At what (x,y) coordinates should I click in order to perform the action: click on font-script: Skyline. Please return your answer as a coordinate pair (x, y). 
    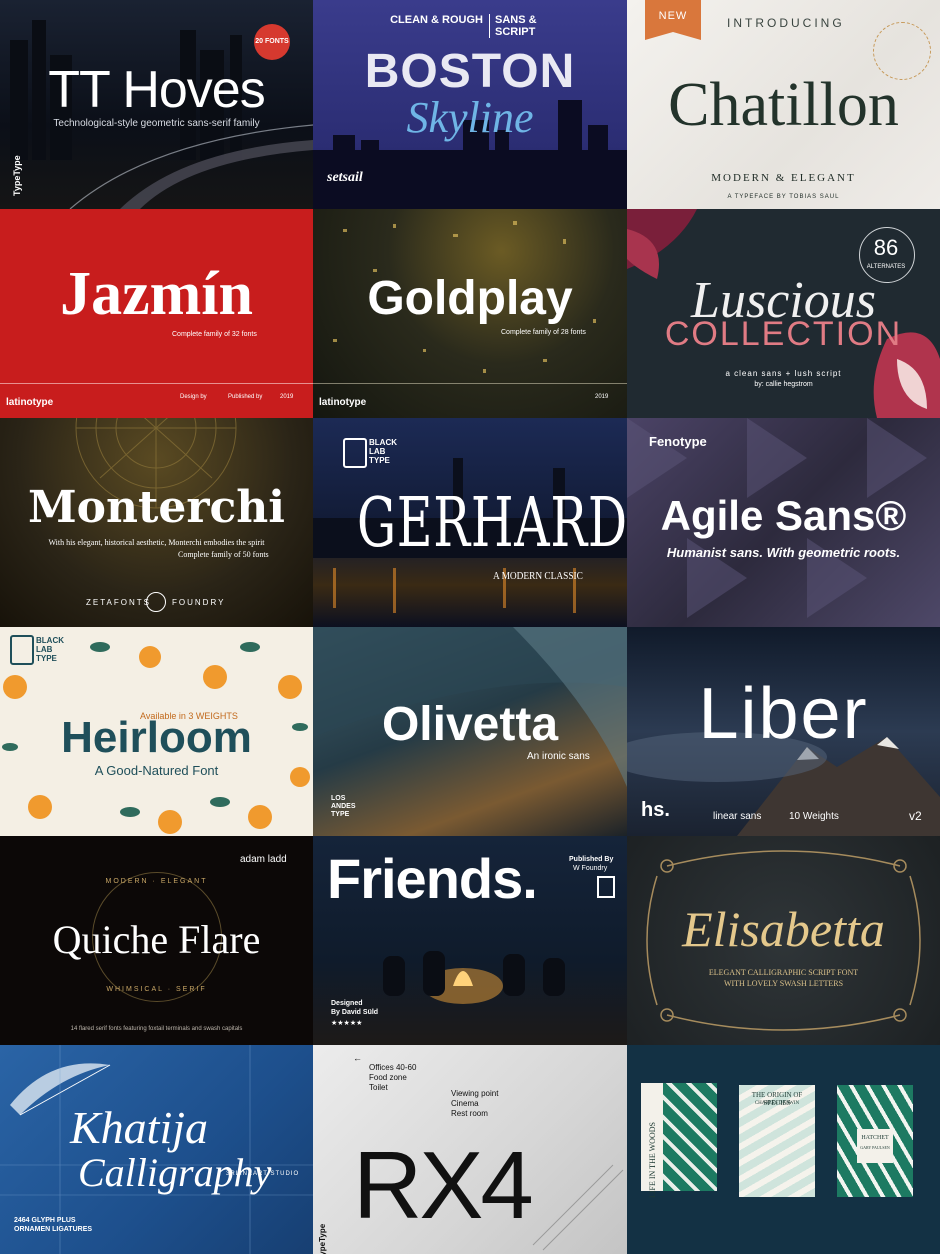
    Looking at the image, I should click on (470, 117).